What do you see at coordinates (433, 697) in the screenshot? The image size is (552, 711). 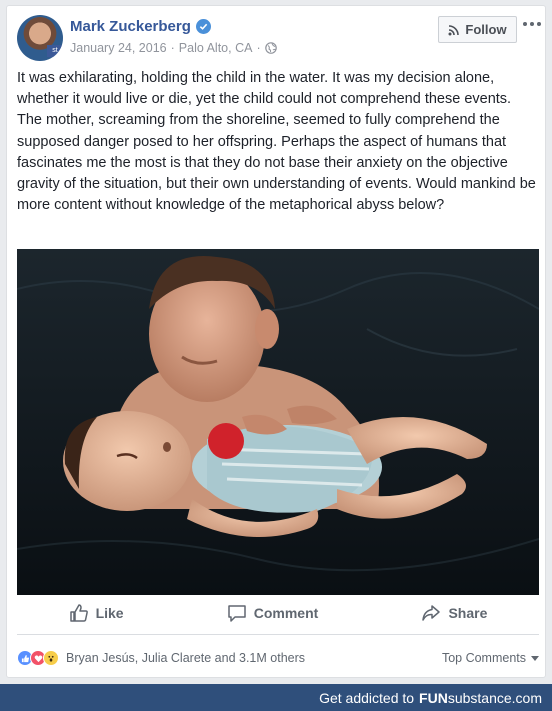 I see `brand-bold: FUN` at bounding box center [433, 697].